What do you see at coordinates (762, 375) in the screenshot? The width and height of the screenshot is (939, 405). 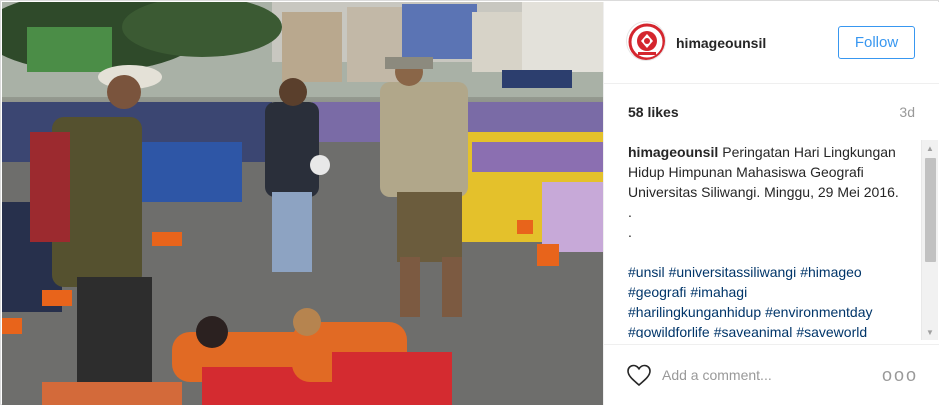 I see `comment-input` at bounding box center [762, 375].